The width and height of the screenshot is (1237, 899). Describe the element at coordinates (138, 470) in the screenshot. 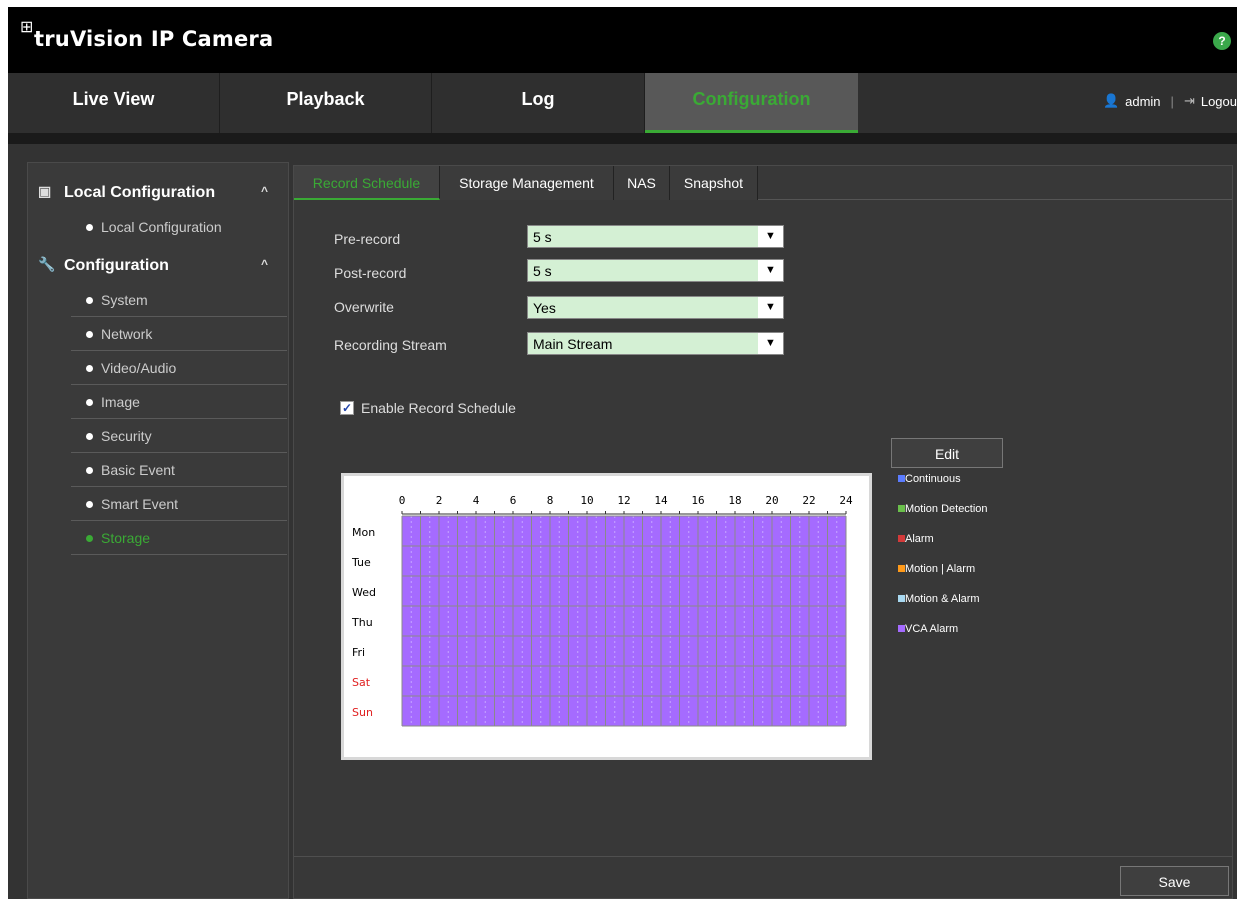

I see `sidebar-item-label: Basic Event` at that location.